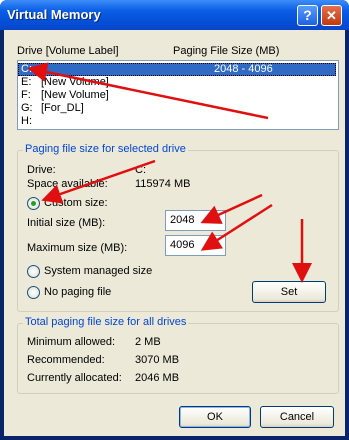 This screenshot has width=349, height=440. What do you see at coordinates (54, 14) in the screenshot?
I see `window-title: Virtual Memory` at bounding box center [54, 14].